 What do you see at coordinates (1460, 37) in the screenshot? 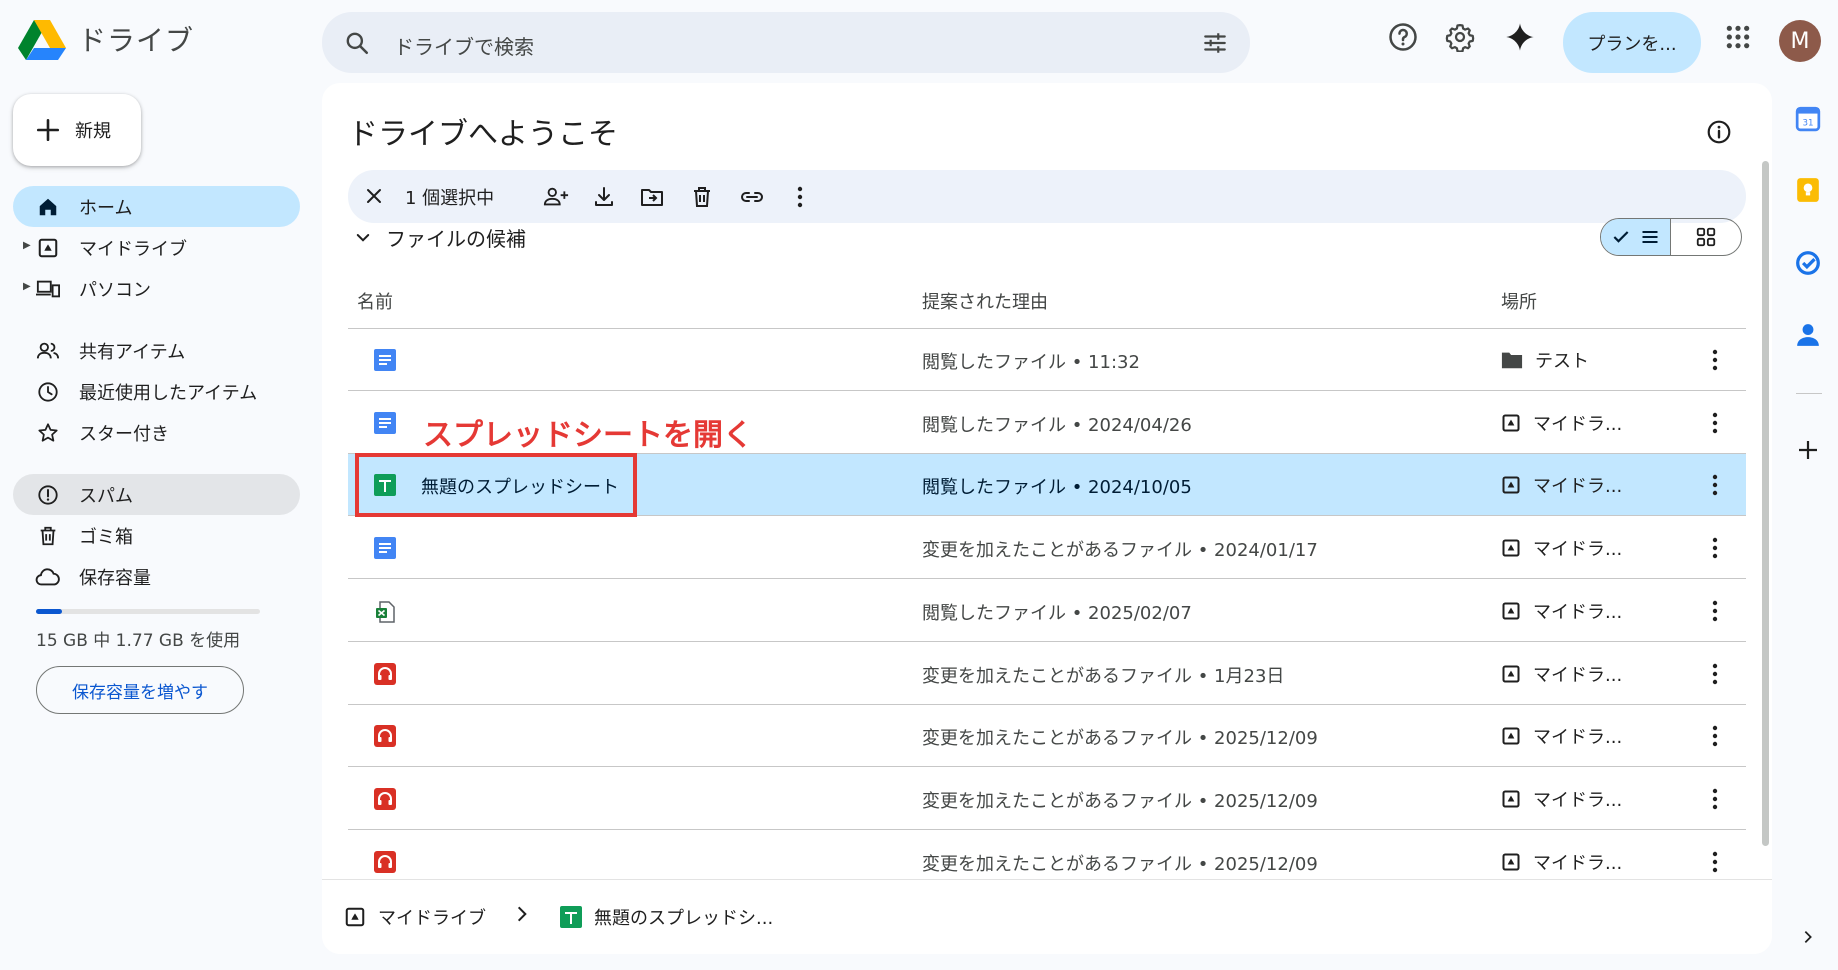
I see `settings-gear-icon` at bounding box center [1460, 37].